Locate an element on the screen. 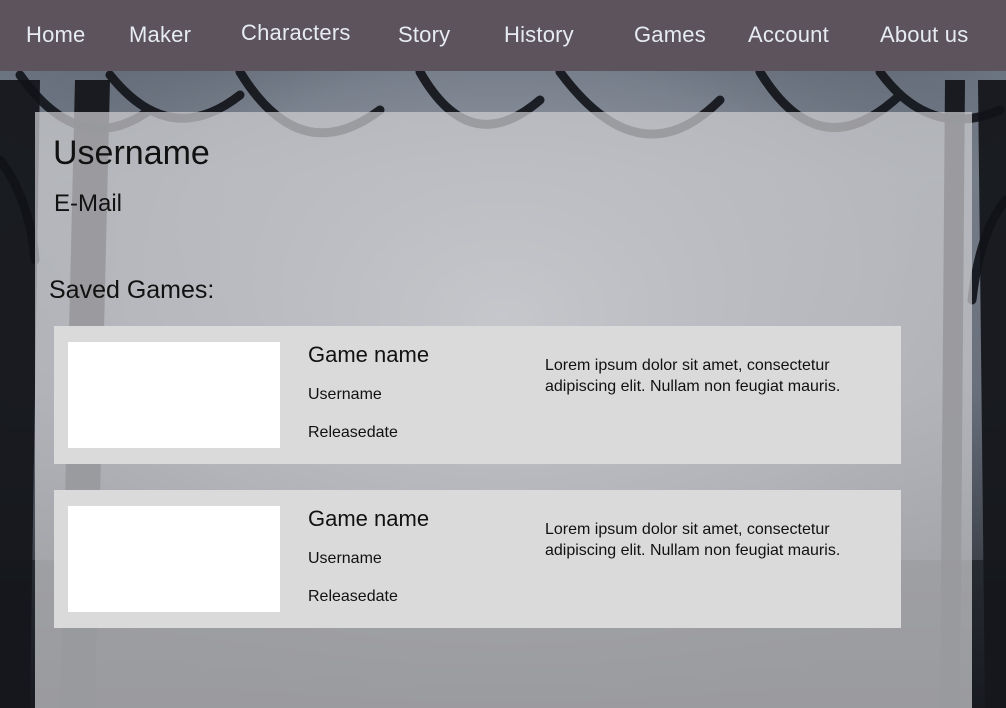 The height and width of the screenshot is (708, 1006). nav-games-link: Games is located at coordinates (670, 35).